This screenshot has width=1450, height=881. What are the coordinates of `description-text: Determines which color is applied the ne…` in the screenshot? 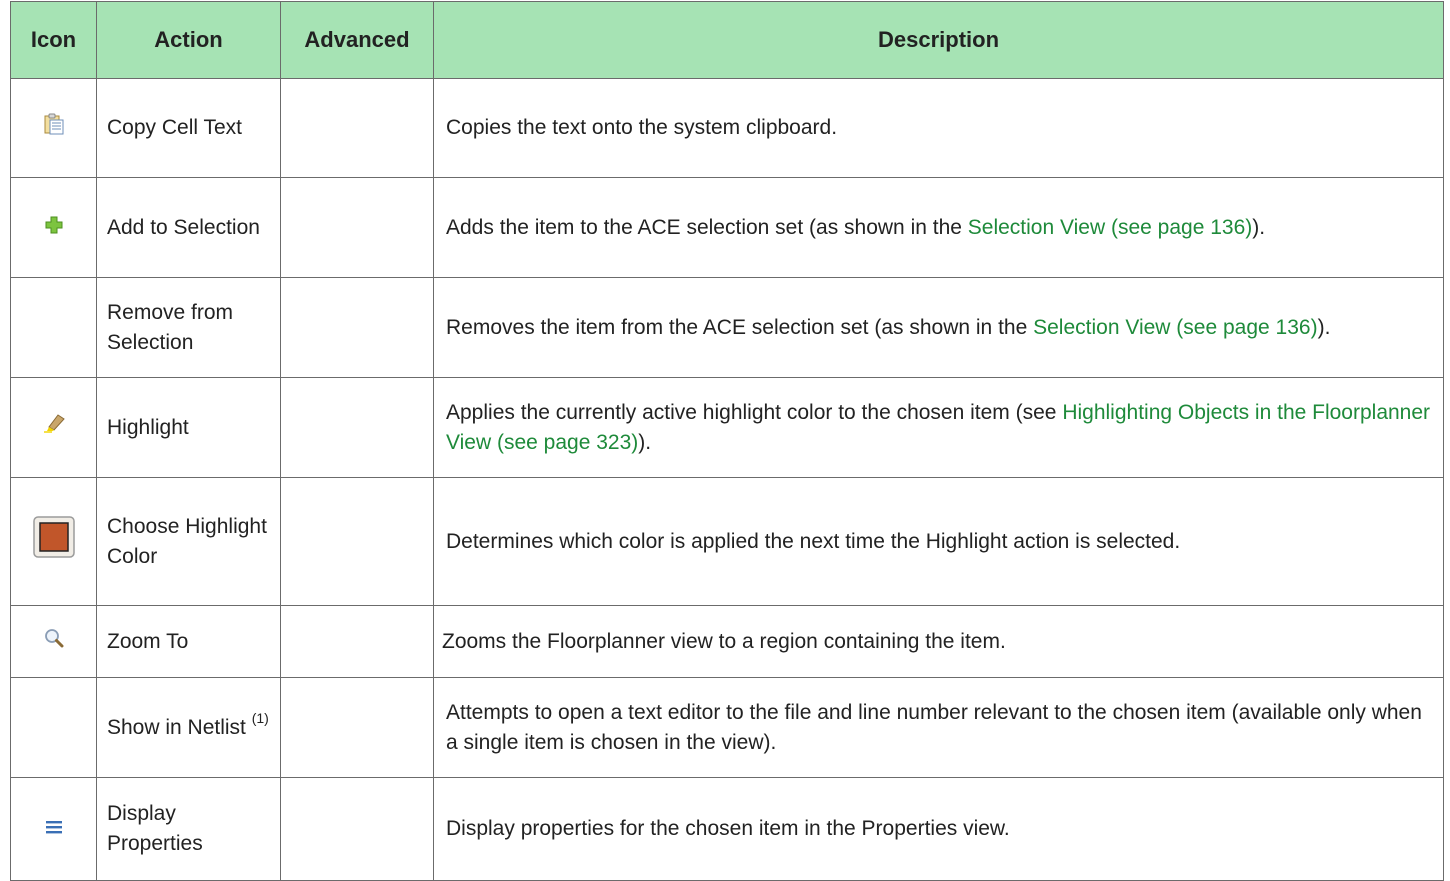 It's located at (813, 541).